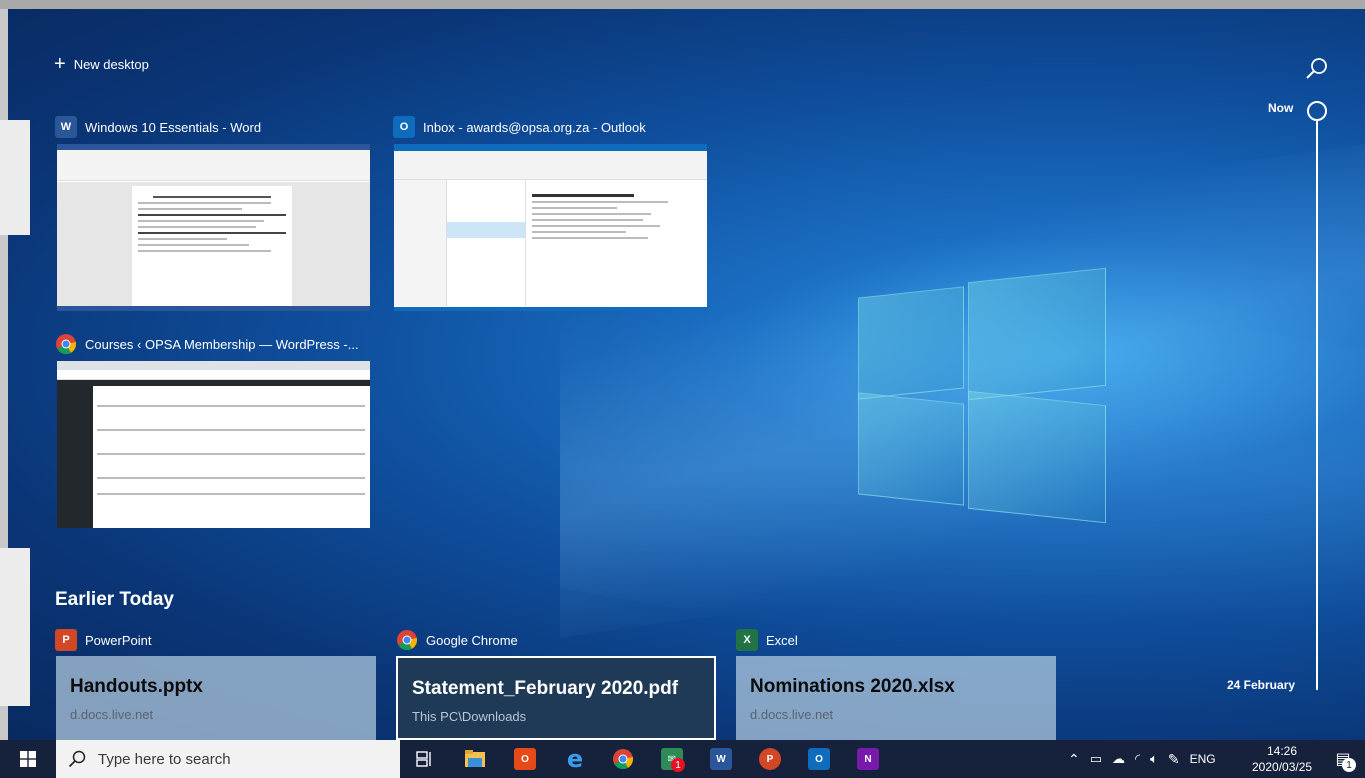 The image size is (1365, 778). What do you see at coordinates (617, 245) in the screenshot?
I see `thumbnail-reading-pane` at bounding box center [617, 245].